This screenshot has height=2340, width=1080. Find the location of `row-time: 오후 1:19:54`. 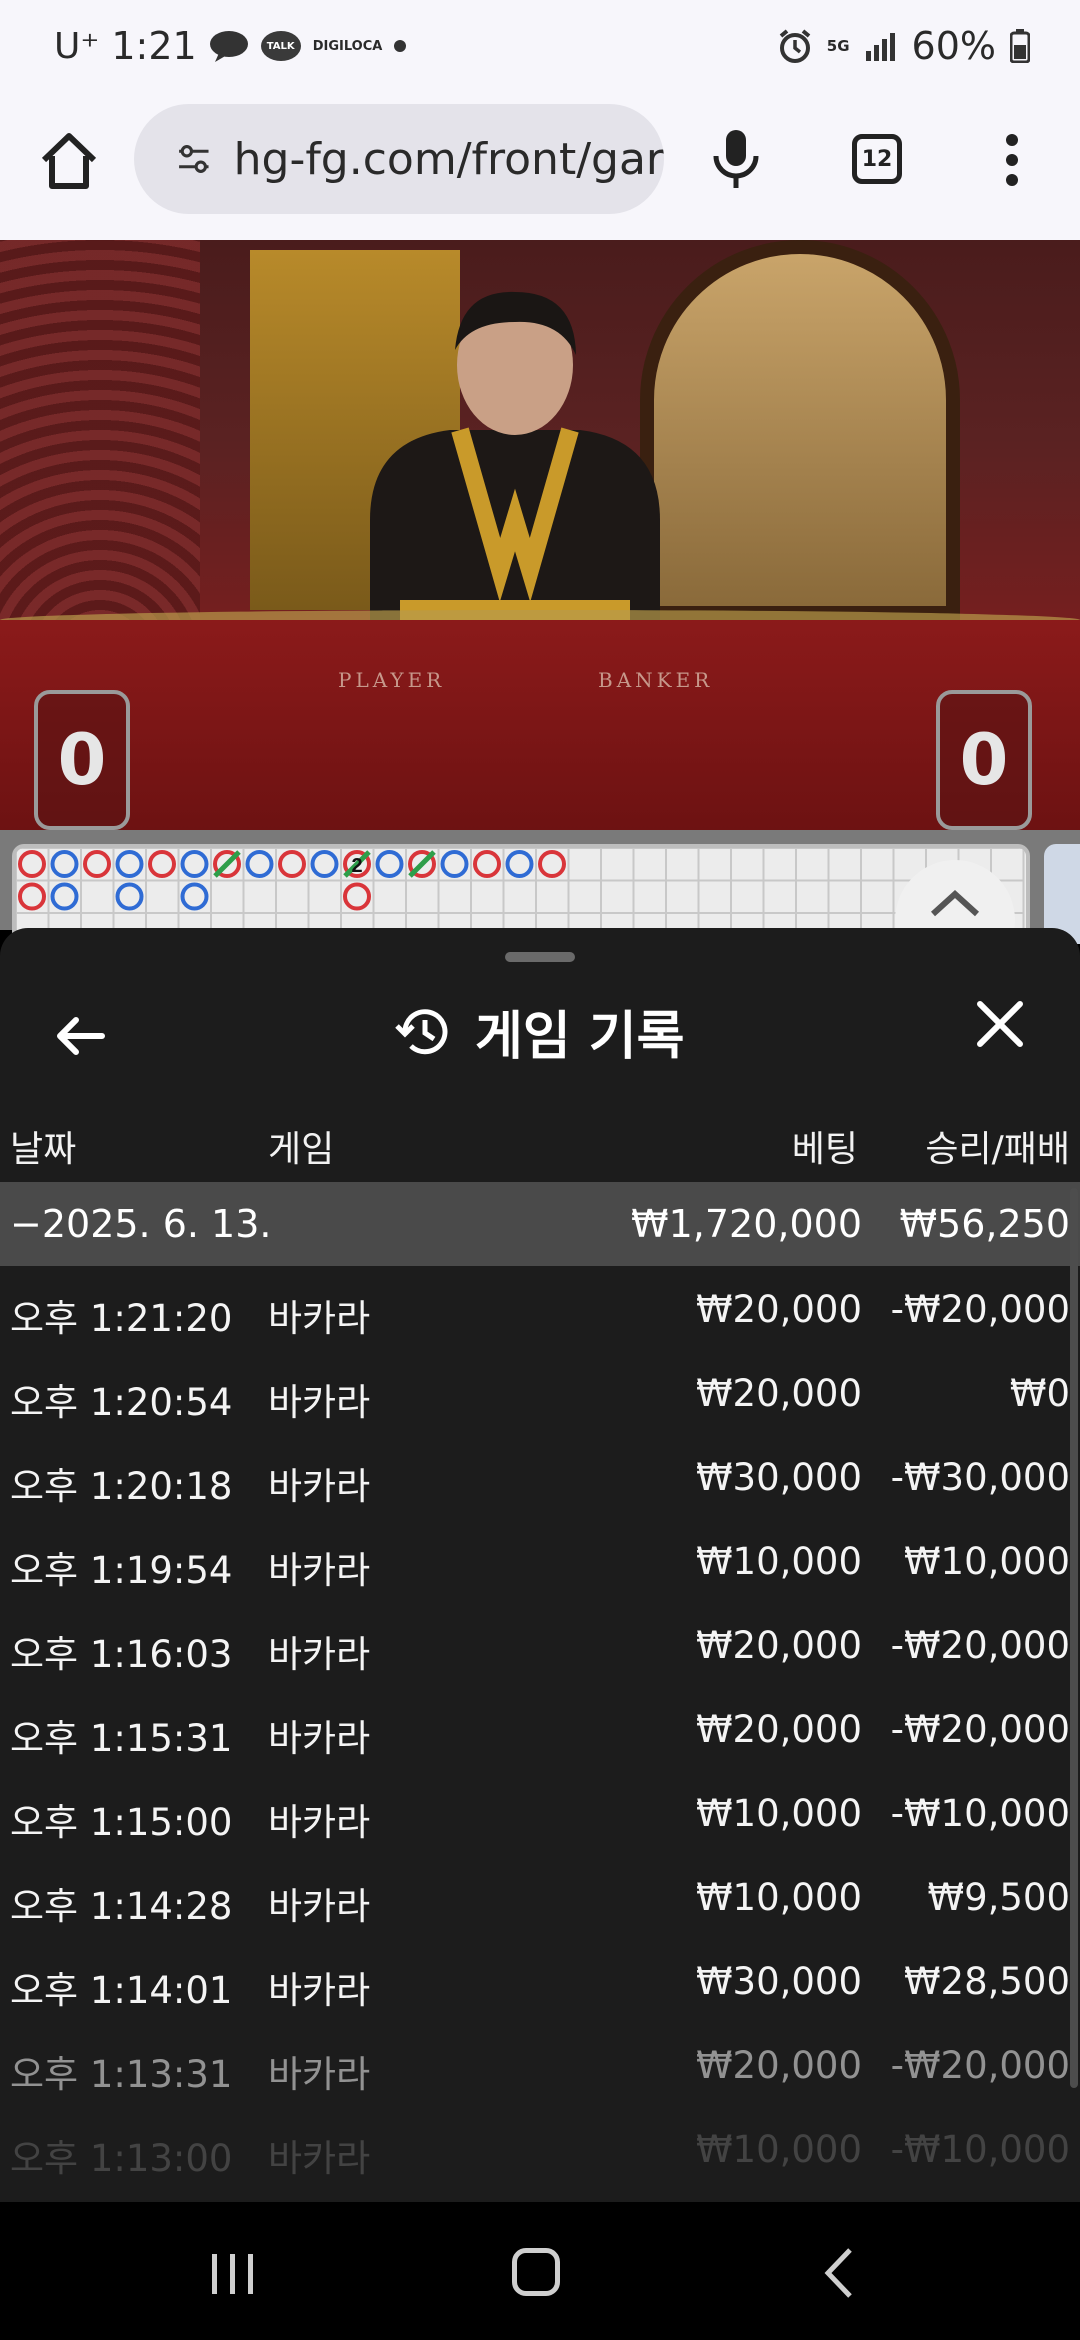

row-time: 오후 1:19:54 is located at coordinates (121, 1570).